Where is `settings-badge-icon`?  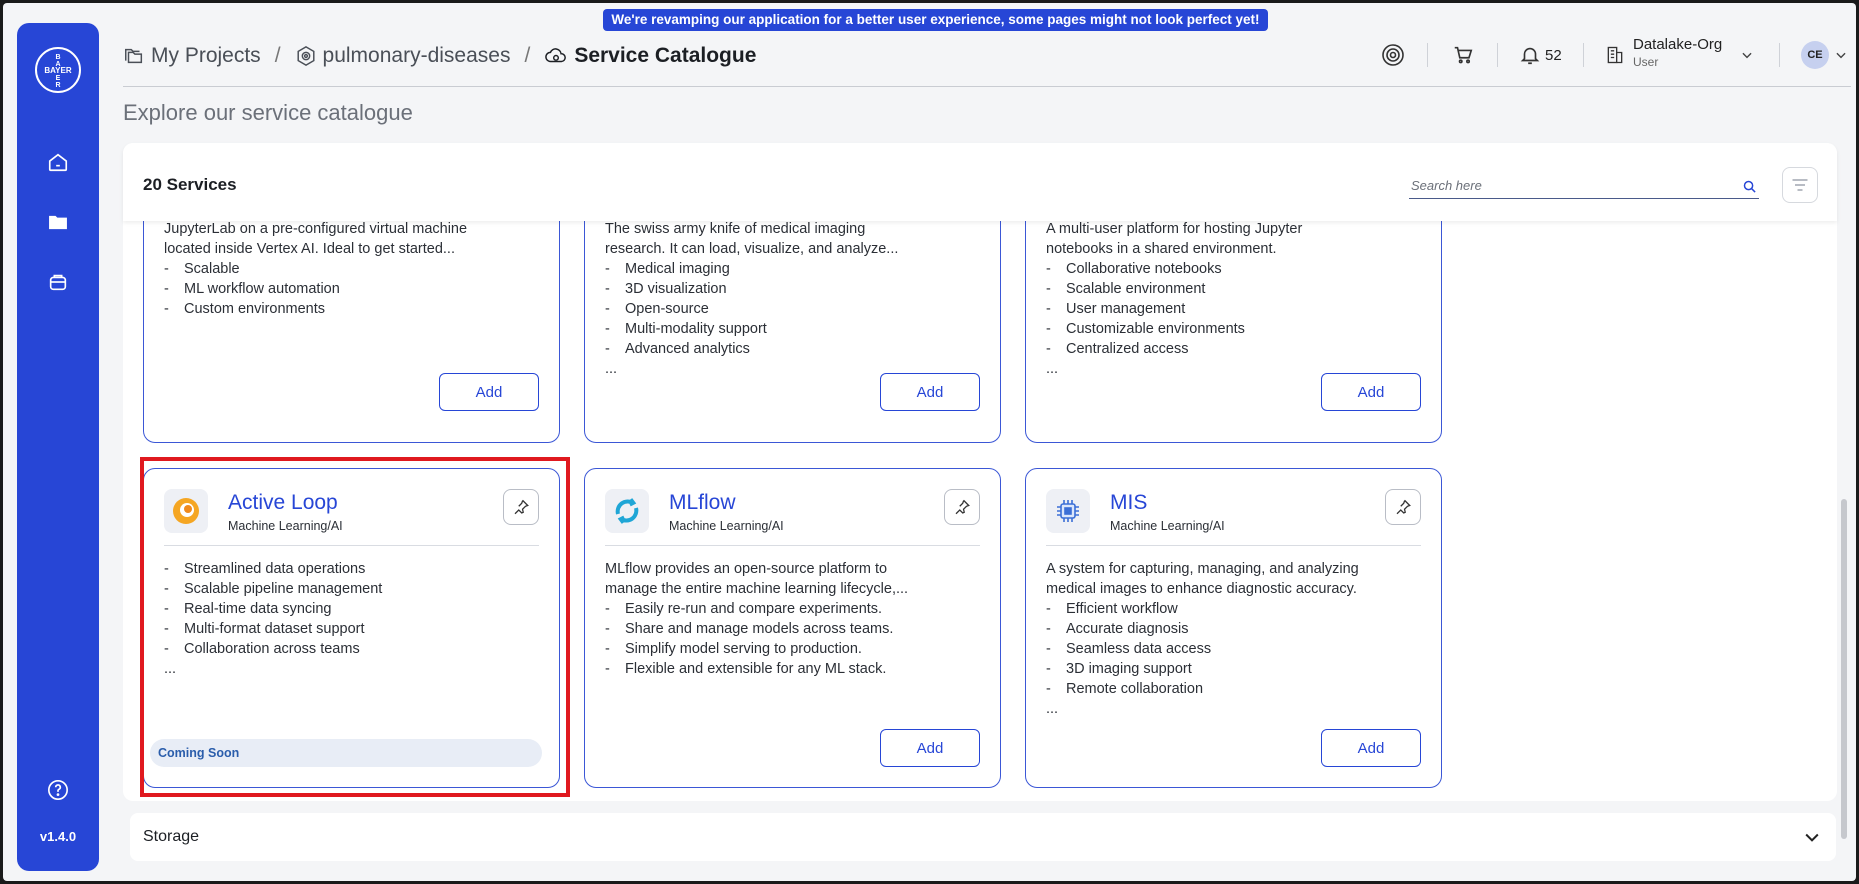
settings-badge-icon is located at coordinates (1393, 55).